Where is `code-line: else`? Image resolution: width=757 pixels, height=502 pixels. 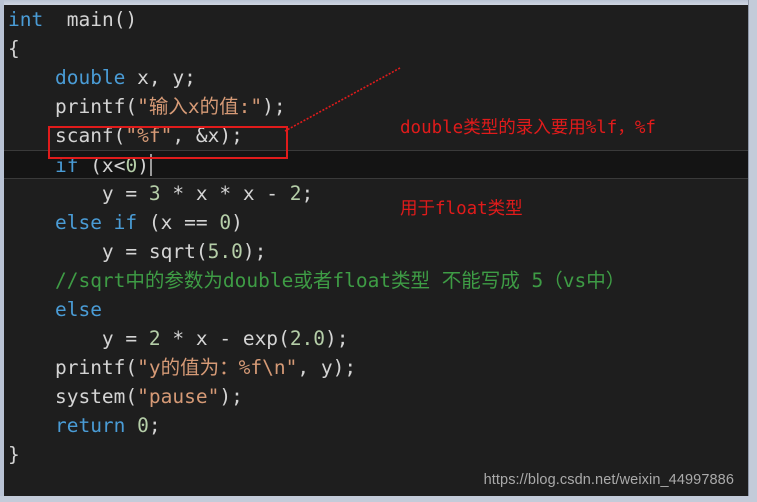 code-line: else is located at coordinates (376, 309).